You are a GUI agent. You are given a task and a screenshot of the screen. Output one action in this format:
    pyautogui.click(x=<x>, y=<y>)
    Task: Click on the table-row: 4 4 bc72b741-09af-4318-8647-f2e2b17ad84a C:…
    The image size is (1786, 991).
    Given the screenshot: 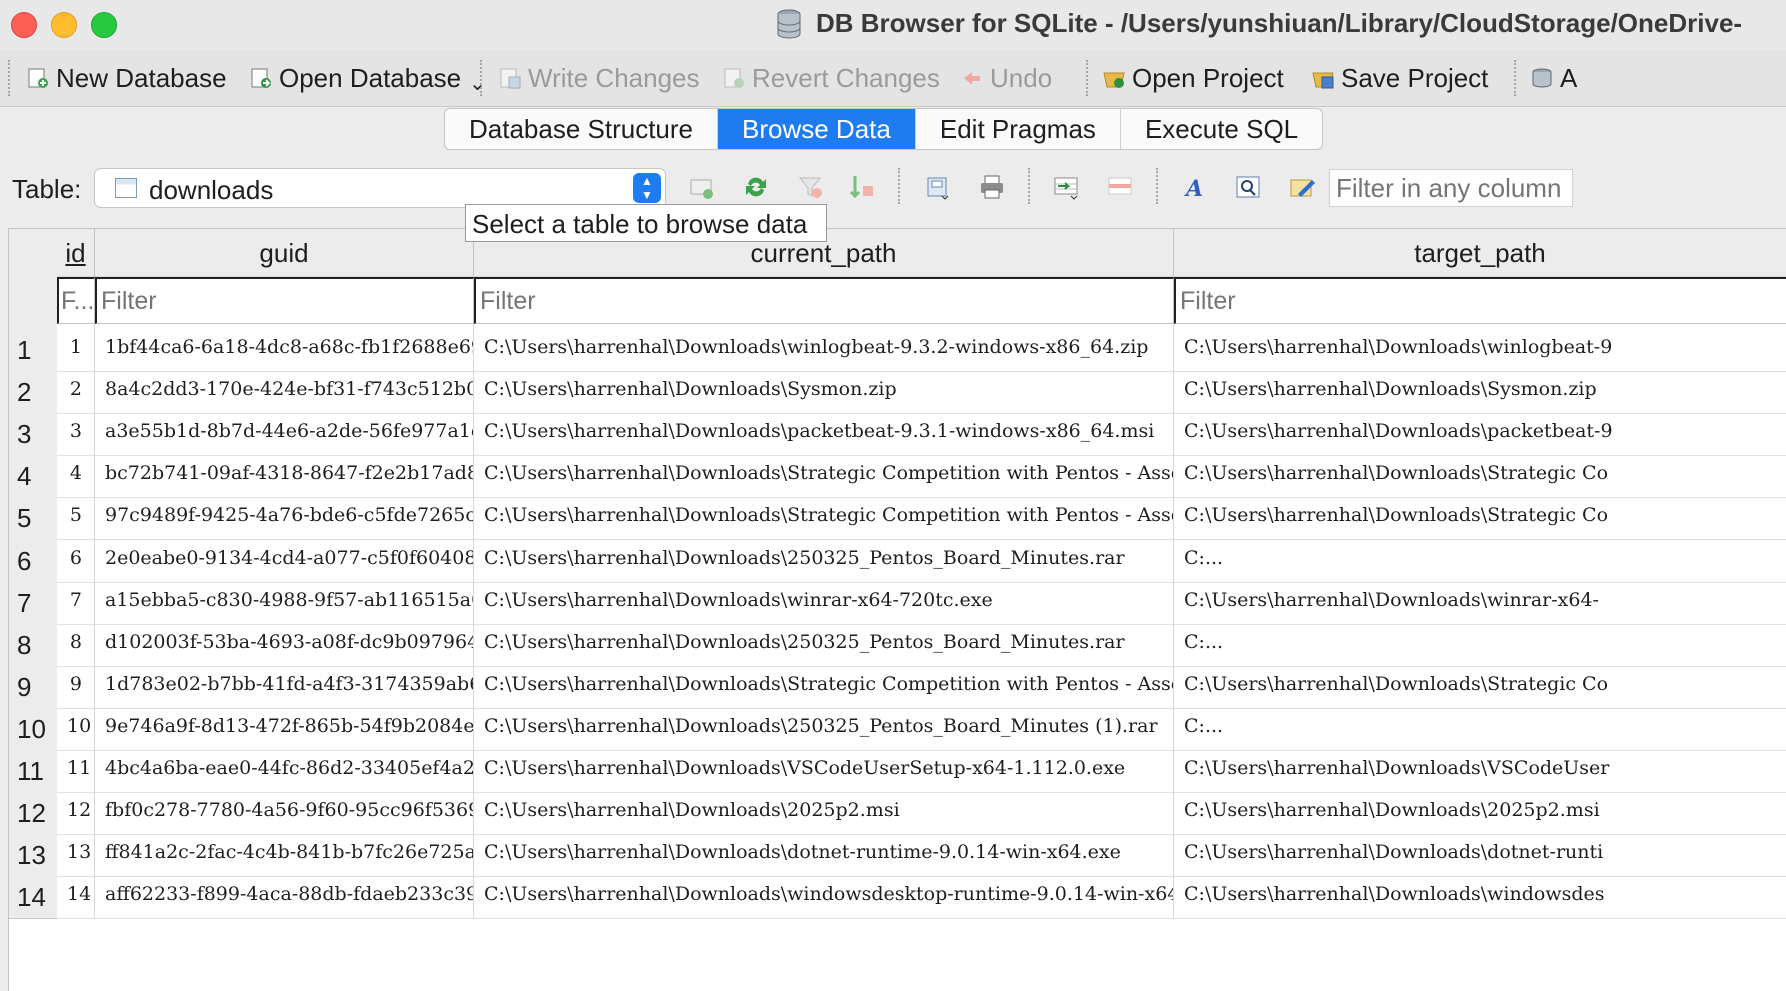 What is the action you would take?
    pyautogui.click(x=897, y=474)
    